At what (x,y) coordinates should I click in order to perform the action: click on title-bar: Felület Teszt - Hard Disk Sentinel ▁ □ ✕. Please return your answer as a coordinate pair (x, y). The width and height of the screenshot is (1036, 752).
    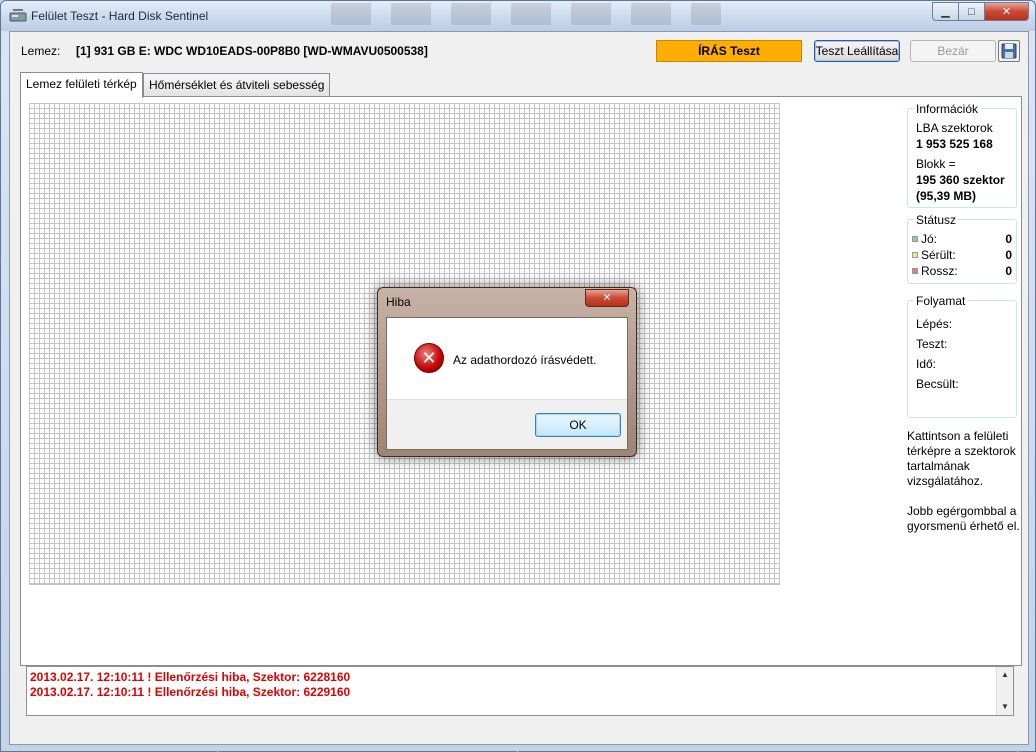
    Looking at the image, I should click on (518, 16).